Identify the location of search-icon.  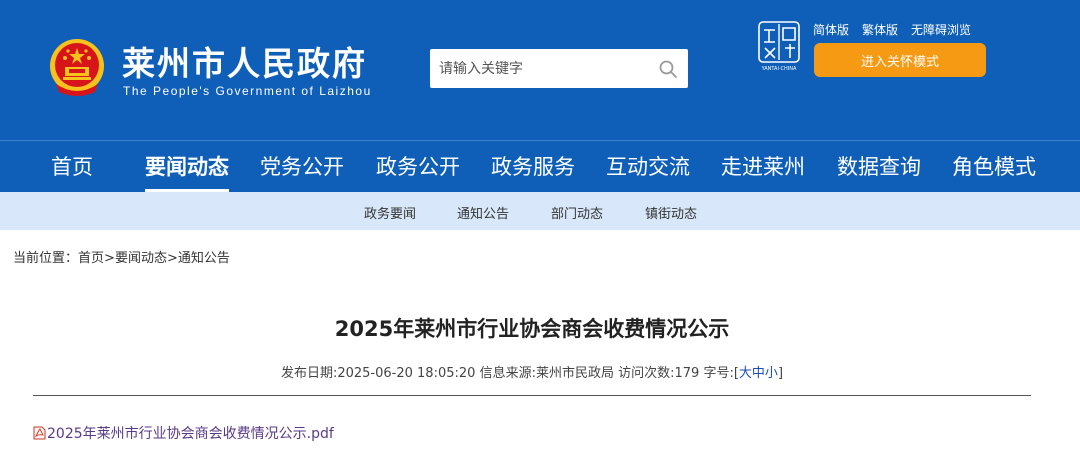
(668, 69).